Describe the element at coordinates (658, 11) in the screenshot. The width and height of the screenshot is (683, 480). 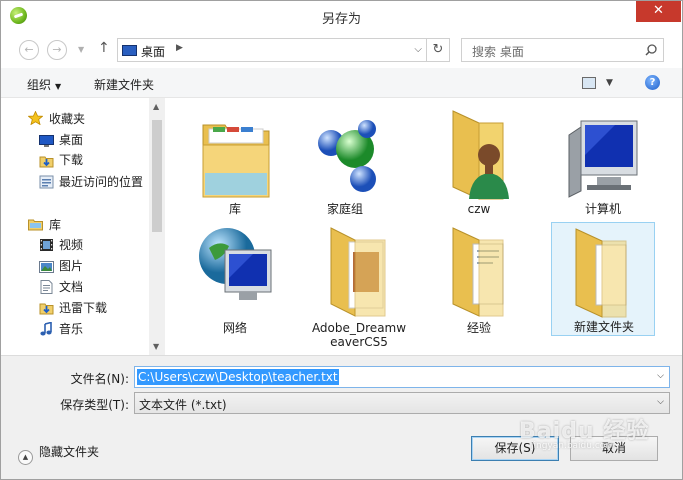
I see `close-button: ✕` at that location.